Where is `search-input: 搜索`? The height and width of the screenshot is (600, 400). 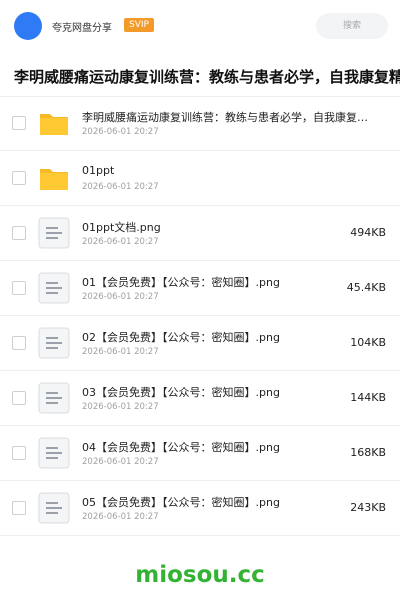 search-input: 搜索 is located at coordinates (352, 26).